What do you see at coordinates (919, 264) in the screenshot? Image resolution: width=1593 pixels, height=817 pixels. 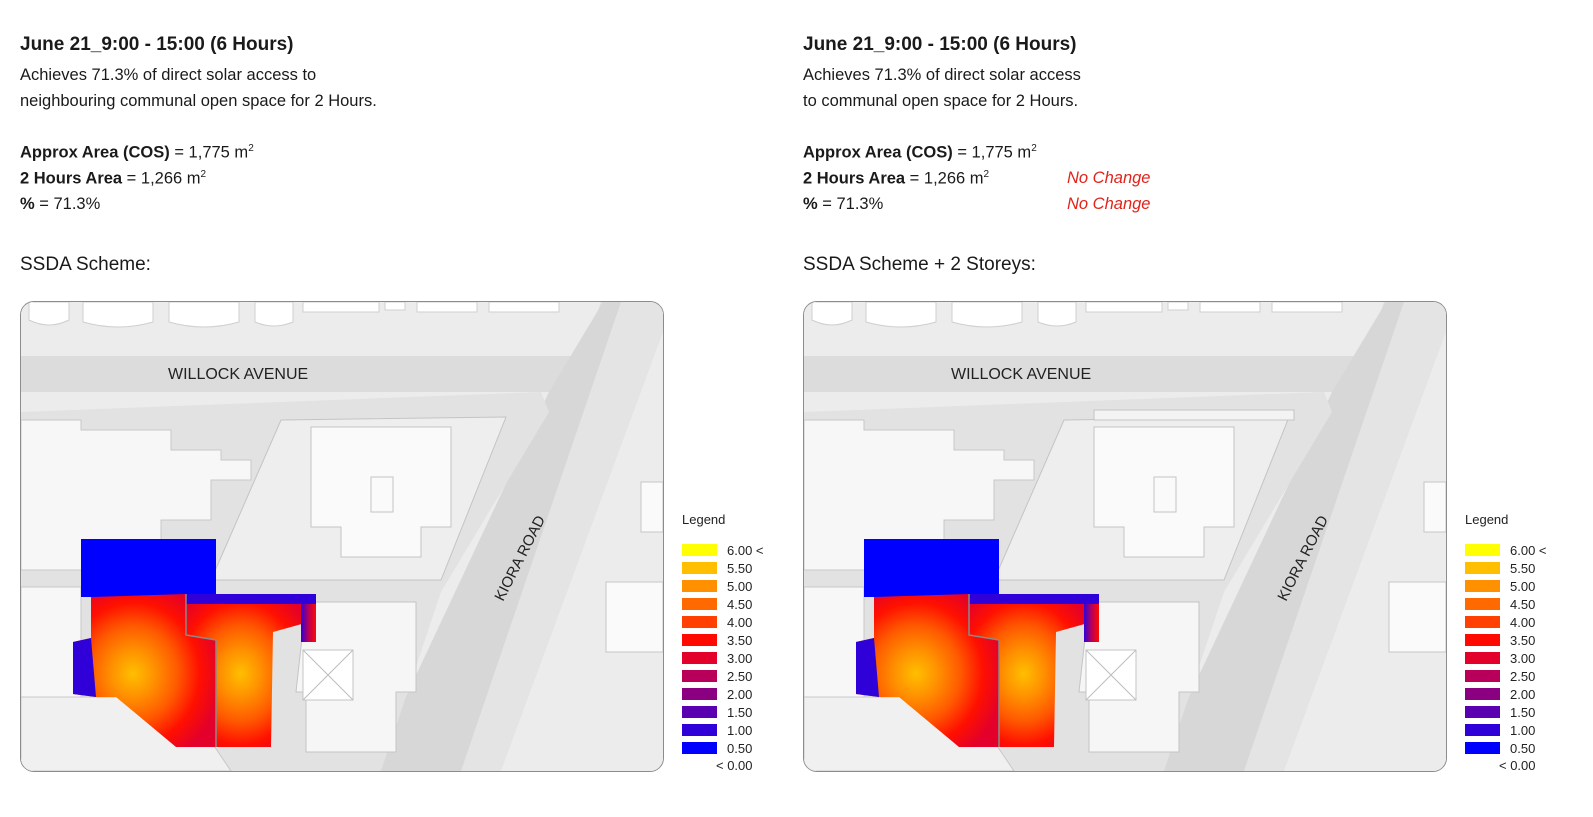 I see `scheme-label: SSDA Scheme + 2 Storeys:` at bounding box center [919, 264].